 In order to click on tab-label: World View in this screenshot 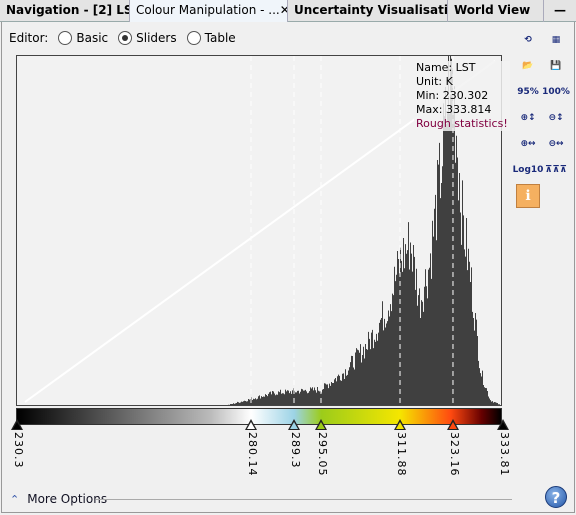, I will do `click(492, 10)`.